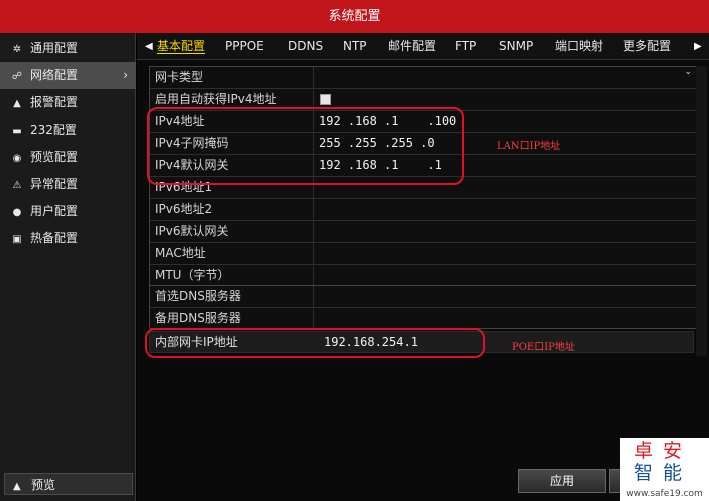 Image resolution: width=709 pixels, height=501 pixels. Describe the element at coordinates (505, 275) in the screenshot. I see `mtu-input` at that location.